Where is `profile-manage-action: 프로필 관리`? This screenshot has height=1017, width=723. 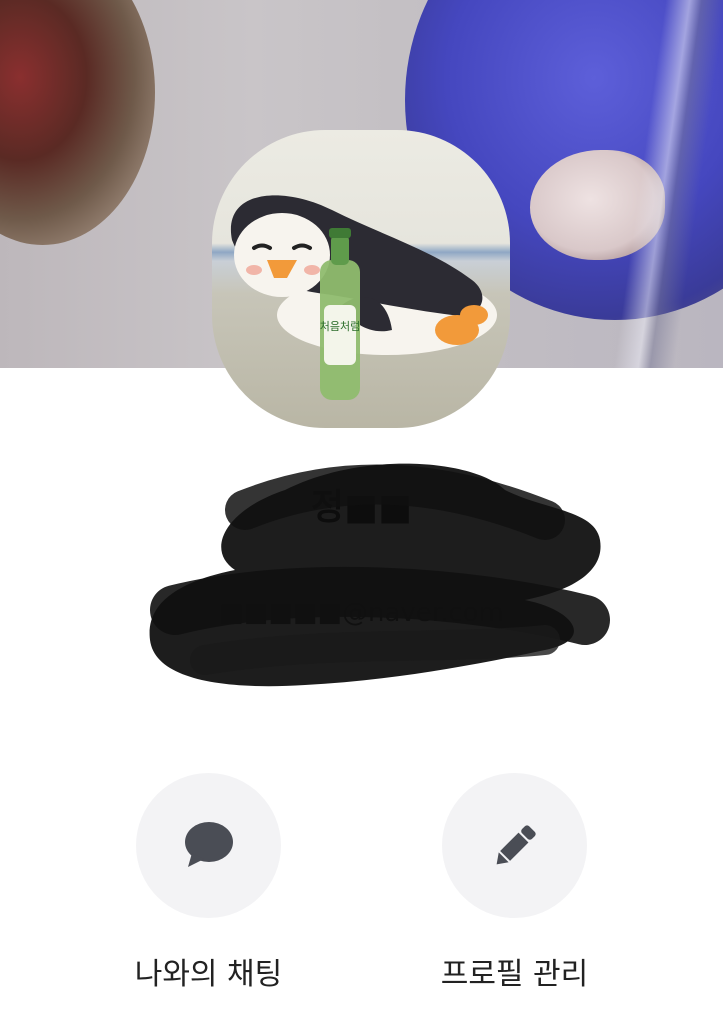 profile-manage-action: 프로필 관리 is located at coordinates (514, 882).